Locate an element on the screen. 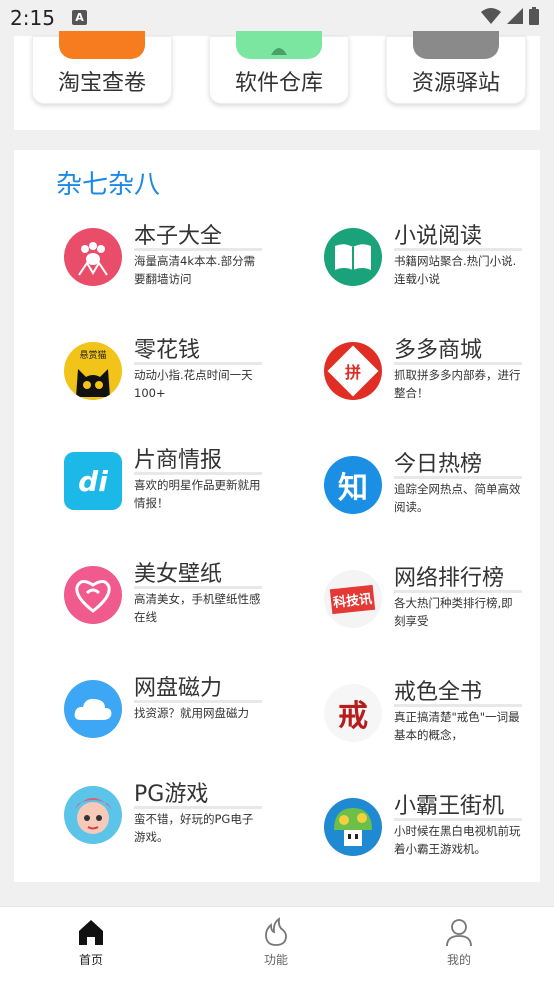 This screenshot has height=985, width=554. app-name: 美女壁纸 is located at coordinates (178, 574).